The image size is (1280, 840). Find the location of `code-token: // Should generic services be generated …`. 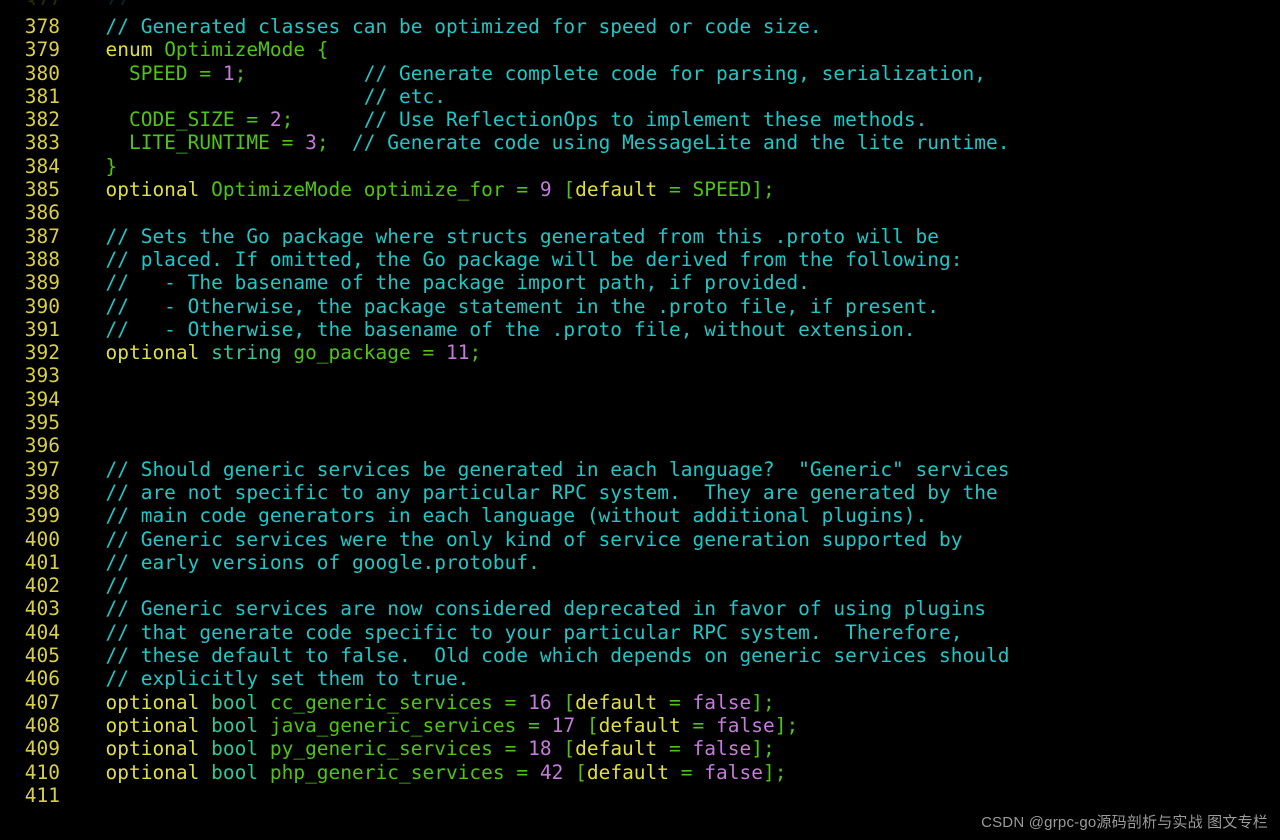

code-token: // Should generic services be generated … is located at coordinates (546, 469).